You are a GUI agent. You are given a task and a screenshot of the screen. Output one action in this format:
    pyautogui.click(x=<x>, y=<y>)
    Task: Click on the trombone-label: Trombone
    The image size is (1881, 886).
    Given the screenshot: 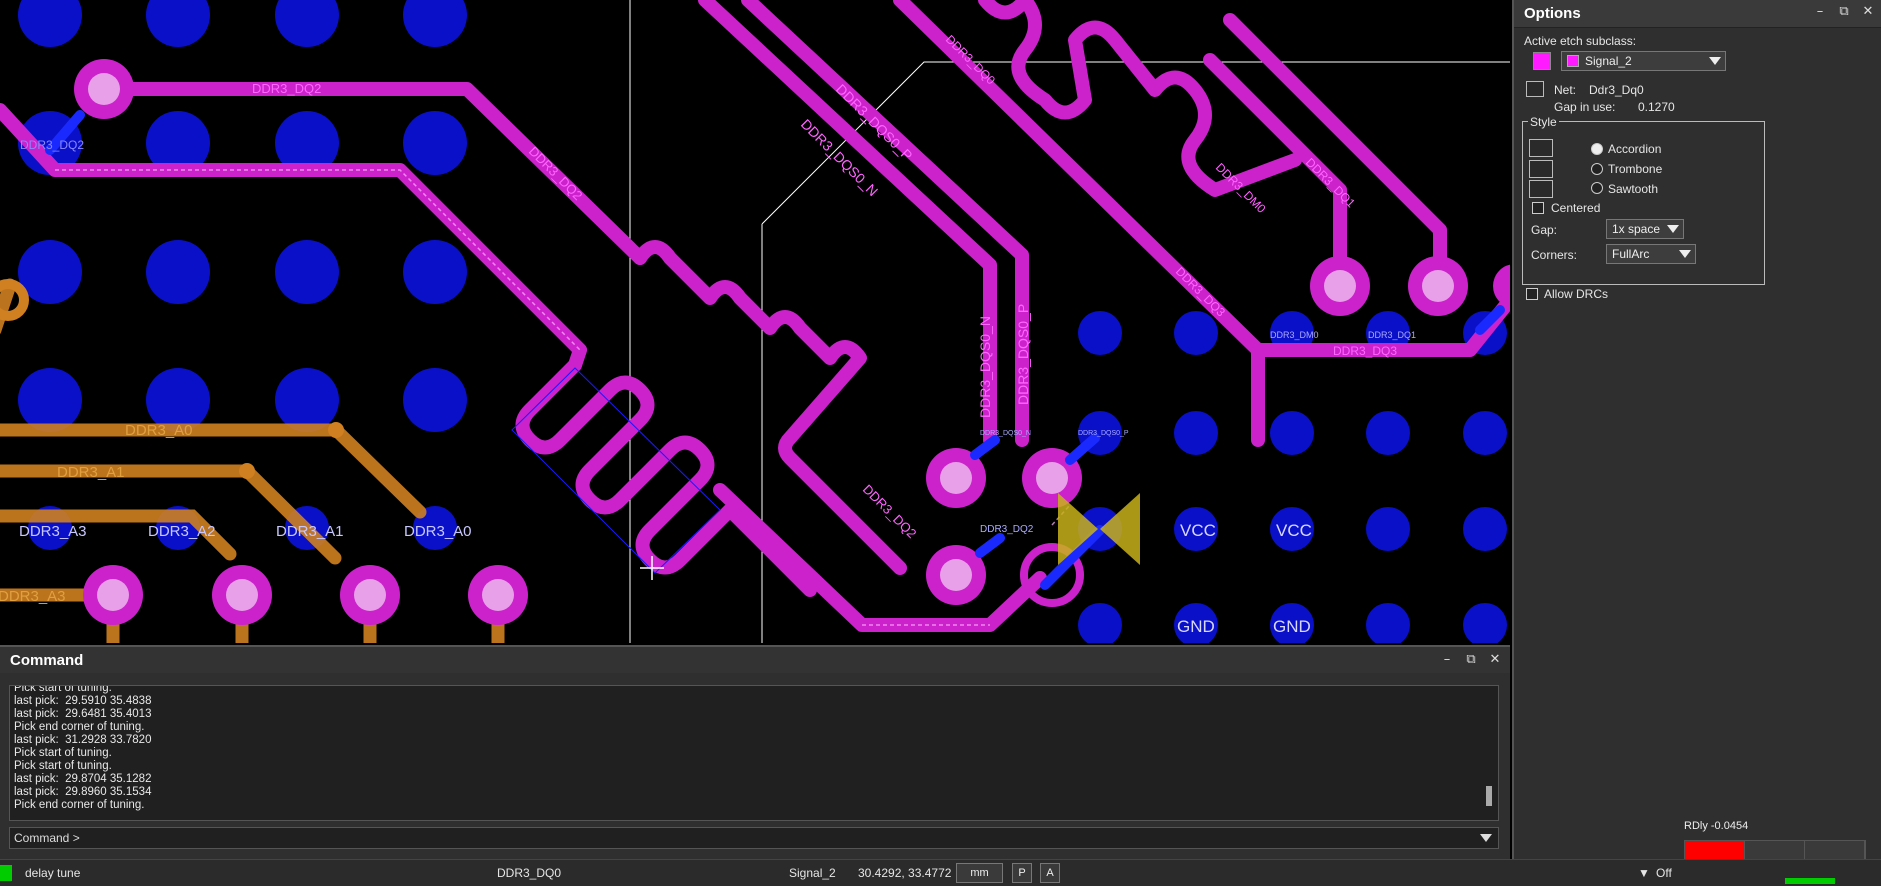 What is the action you would take?
    pyautogui.click(x=1635, y=169)
    